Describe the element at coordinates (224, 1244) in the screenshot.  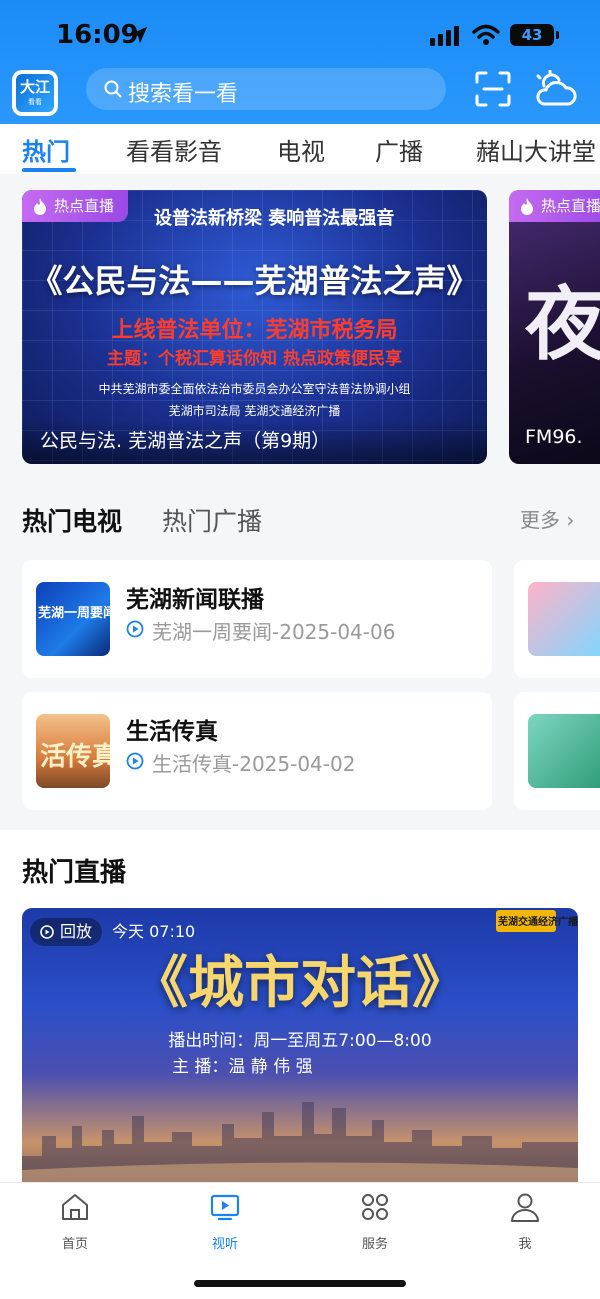
I see `nav-label: 视听` at that location.